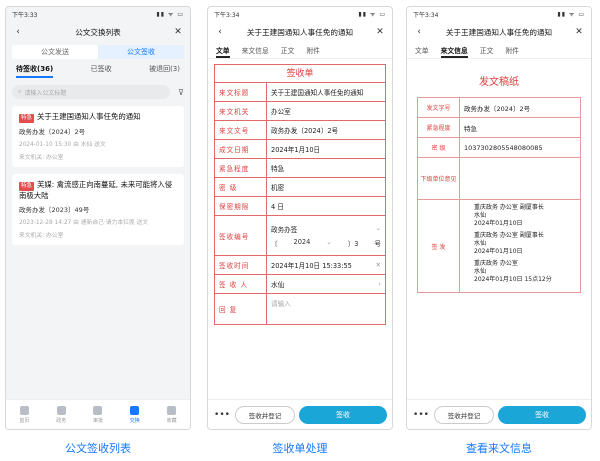 This screenshot has width=600, height=461. Describe the element at coordinates (241, 309) in the screenshot. I see `field-label: 回 复` at that location.